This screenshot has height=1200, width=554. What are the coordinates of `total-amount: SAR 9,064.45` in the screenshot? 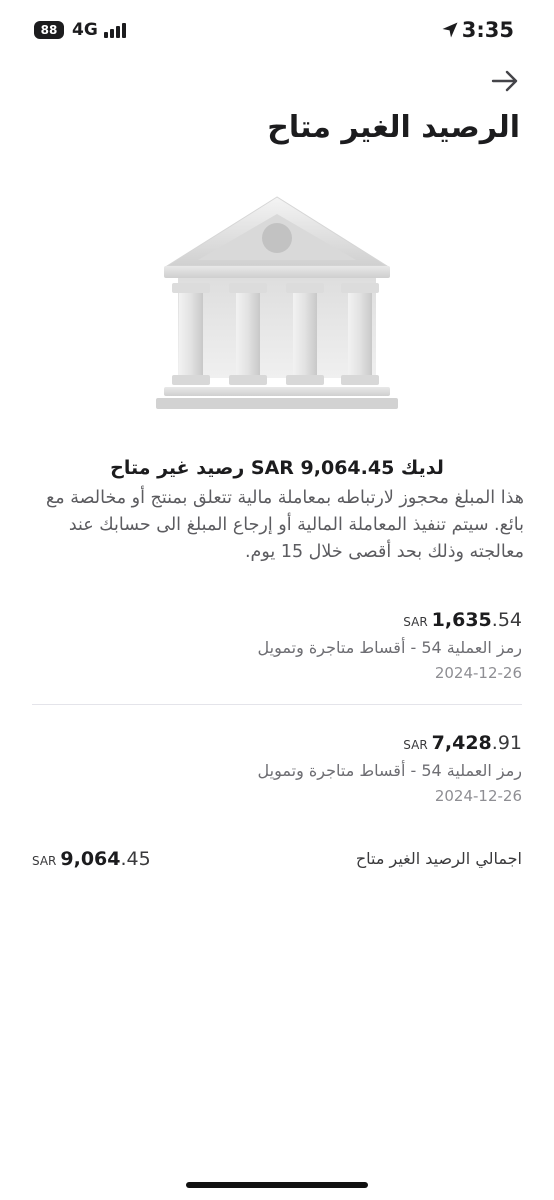 It's located at (91, 860).